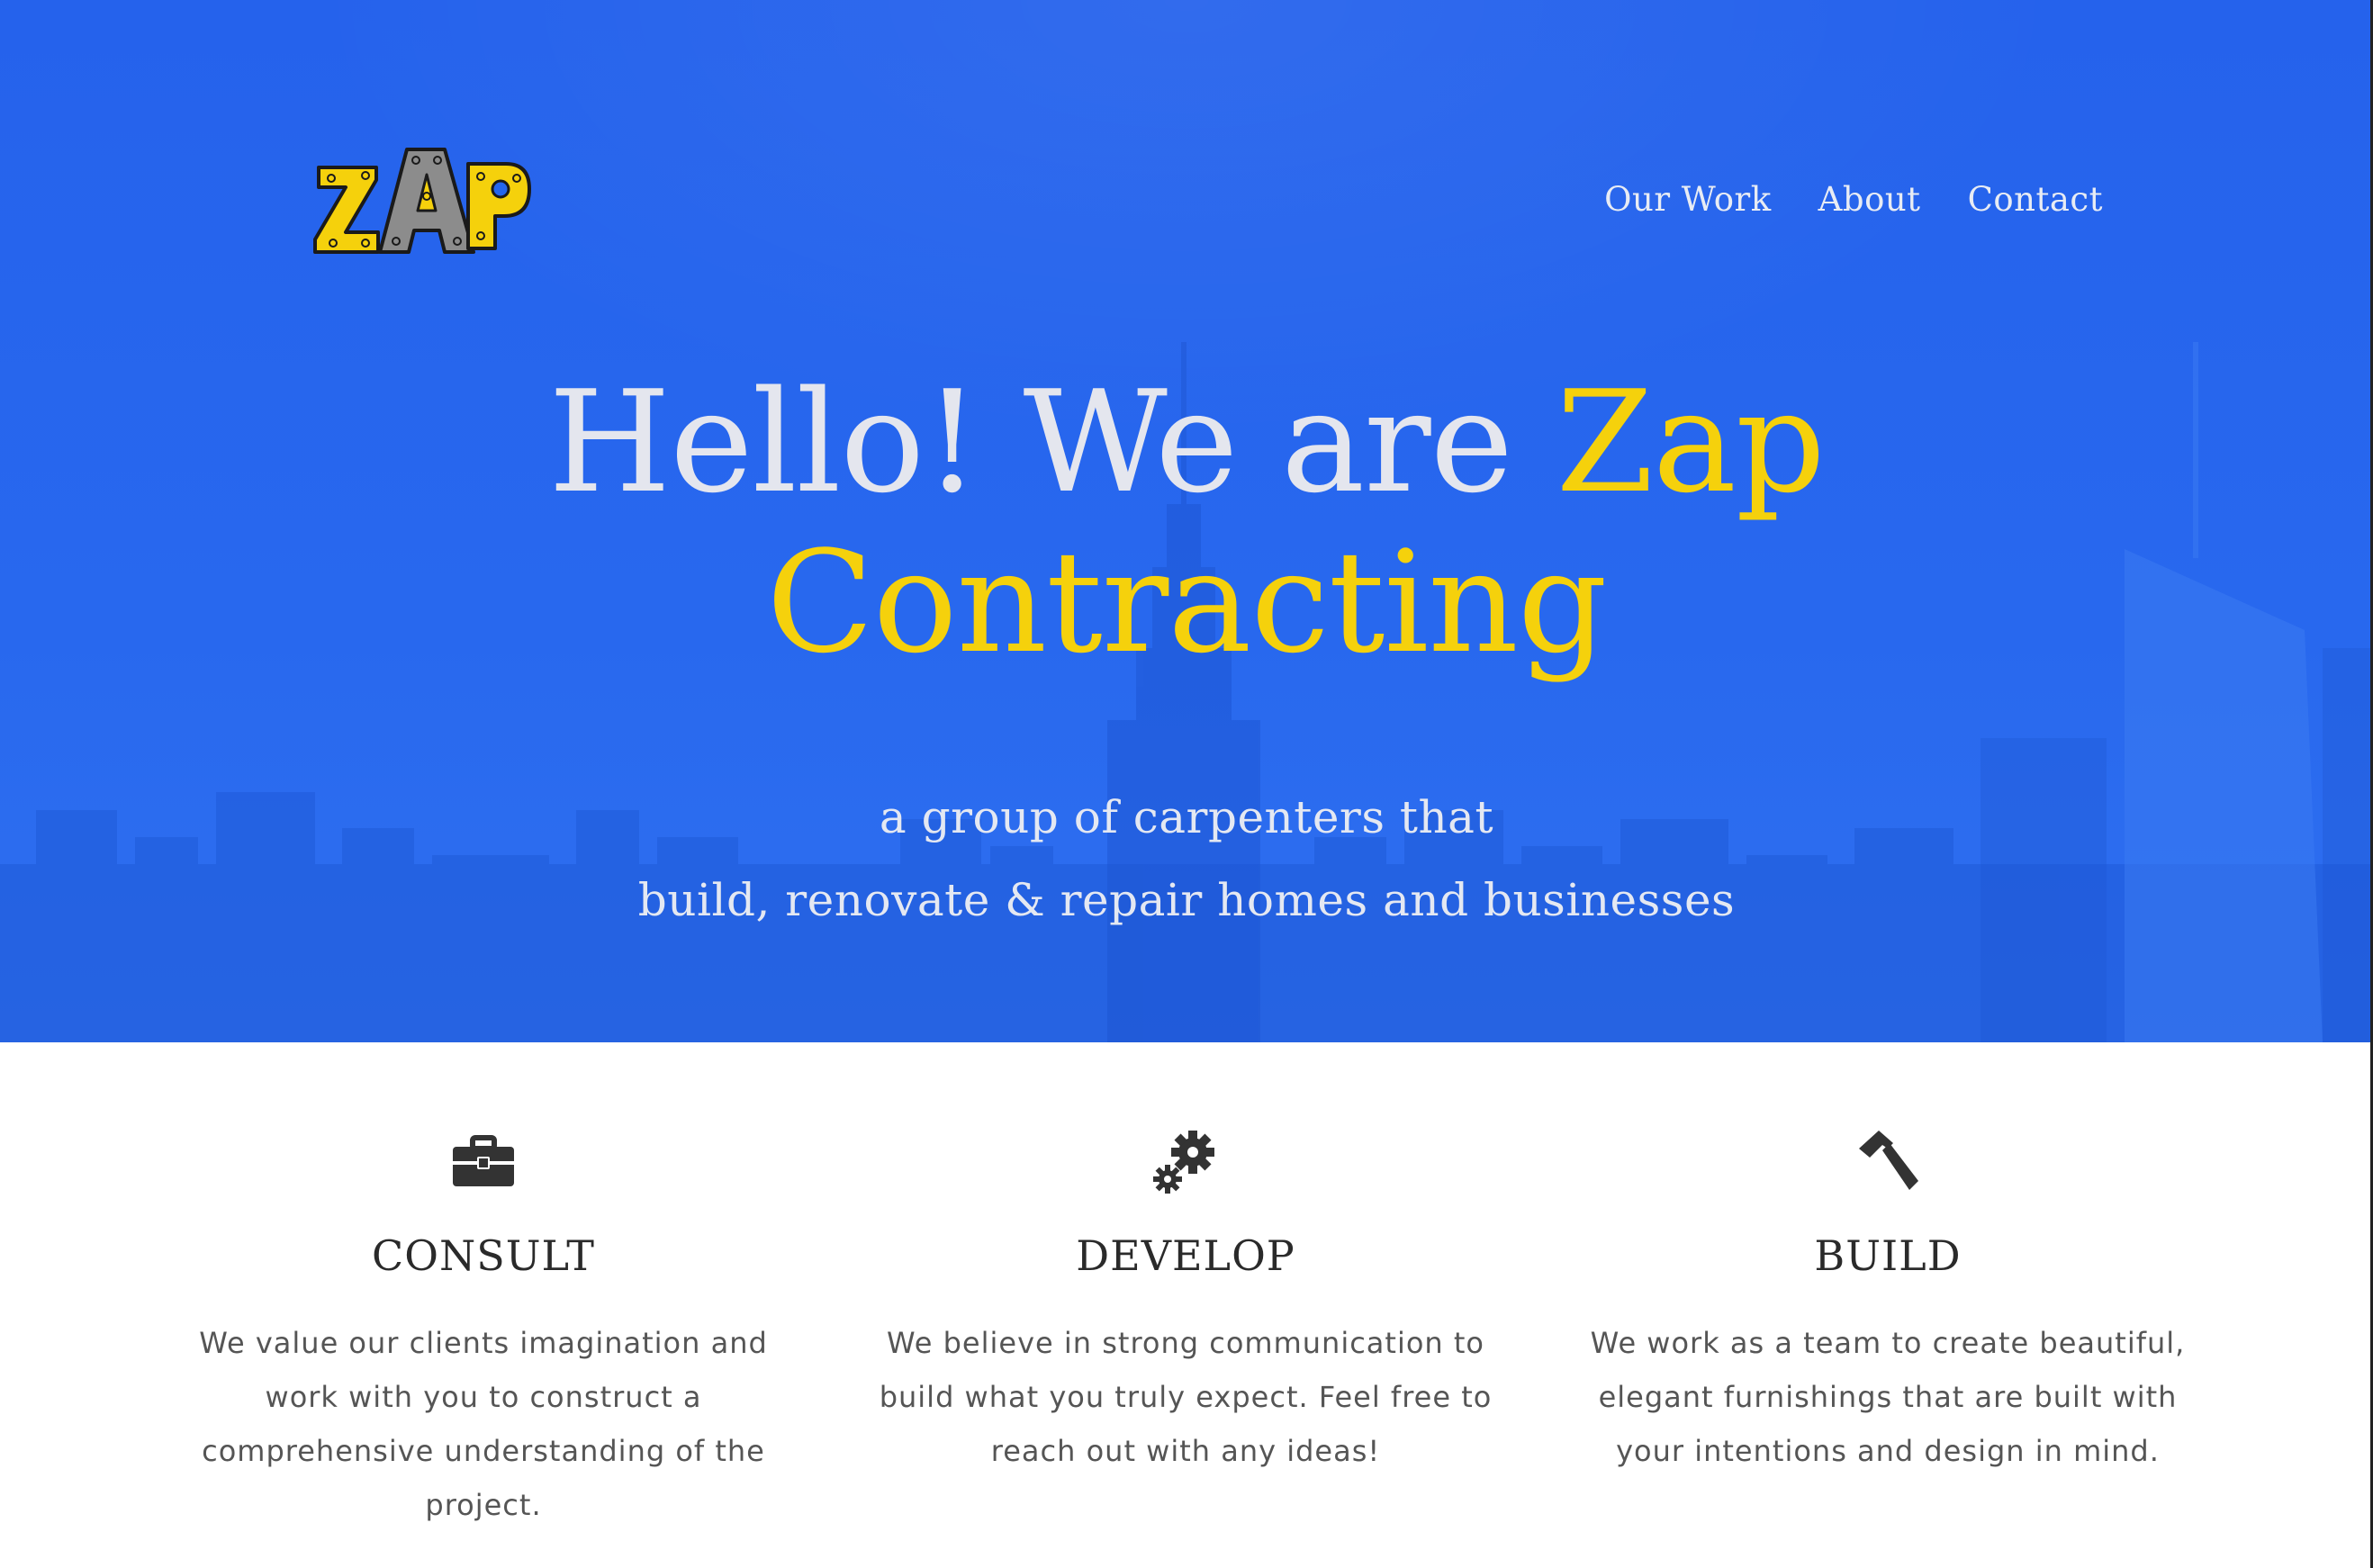 The image size is (2373, 1568). Describe the element at coordinates (1888, 1451) in the screenshot. I see `feature-text-line: your intentions and design in mind.` at that location.